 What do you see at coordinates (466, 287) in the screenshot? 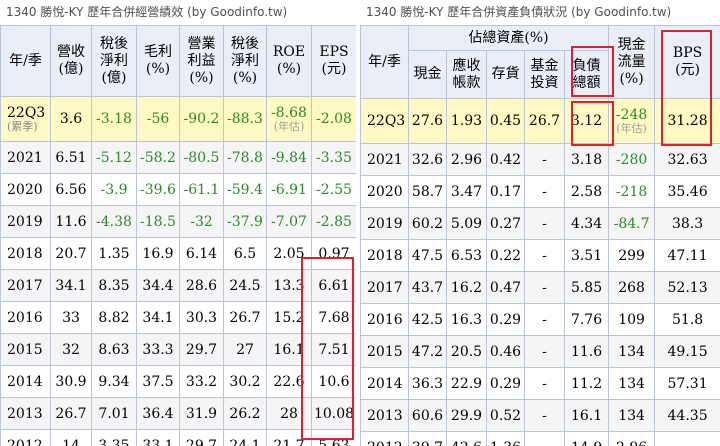
I see `cell-value: 16.2` at bounding box center [466, 287].